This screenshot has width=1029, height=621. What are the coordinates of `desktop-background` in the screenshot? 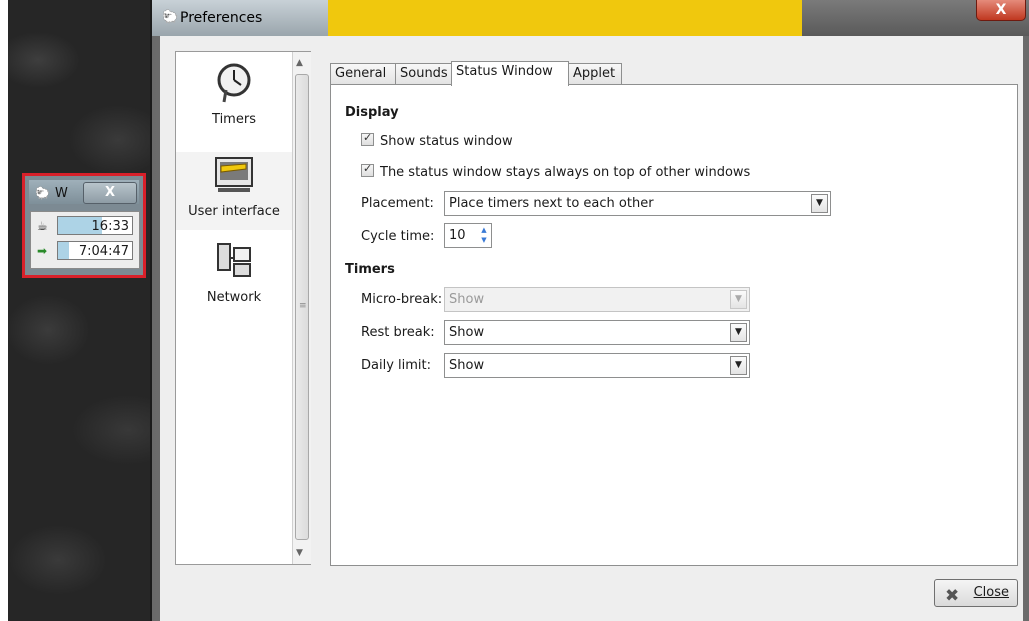 It's located at (81, 310).